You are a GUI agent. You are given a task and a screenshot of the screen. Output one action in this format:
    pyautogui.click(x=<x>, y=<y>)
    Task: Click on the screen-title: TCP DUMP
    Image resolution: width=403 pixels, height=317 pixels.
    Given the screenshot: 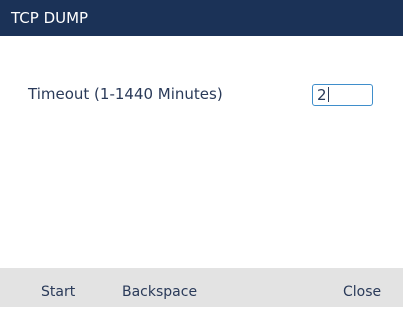 What is the action you would take?
    pyautogui.click(x=201, y=18)
    